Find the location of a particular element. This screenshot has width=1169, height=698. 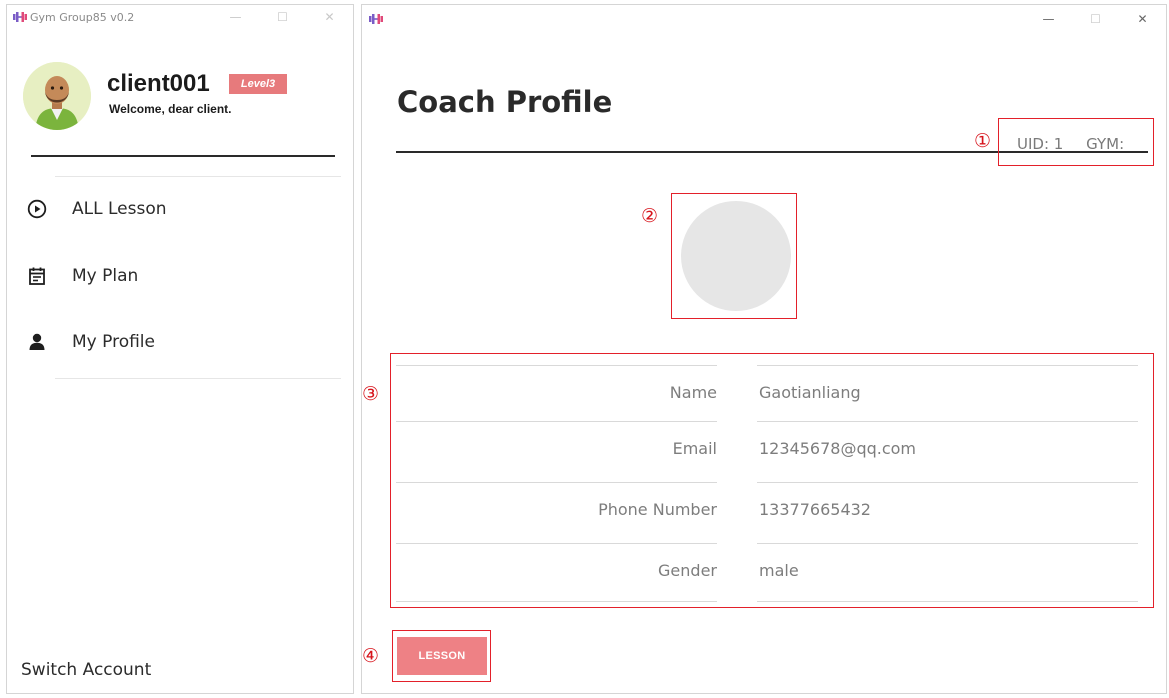

title-bar: — ☐ ✕ is located at coordinates (764, 19).